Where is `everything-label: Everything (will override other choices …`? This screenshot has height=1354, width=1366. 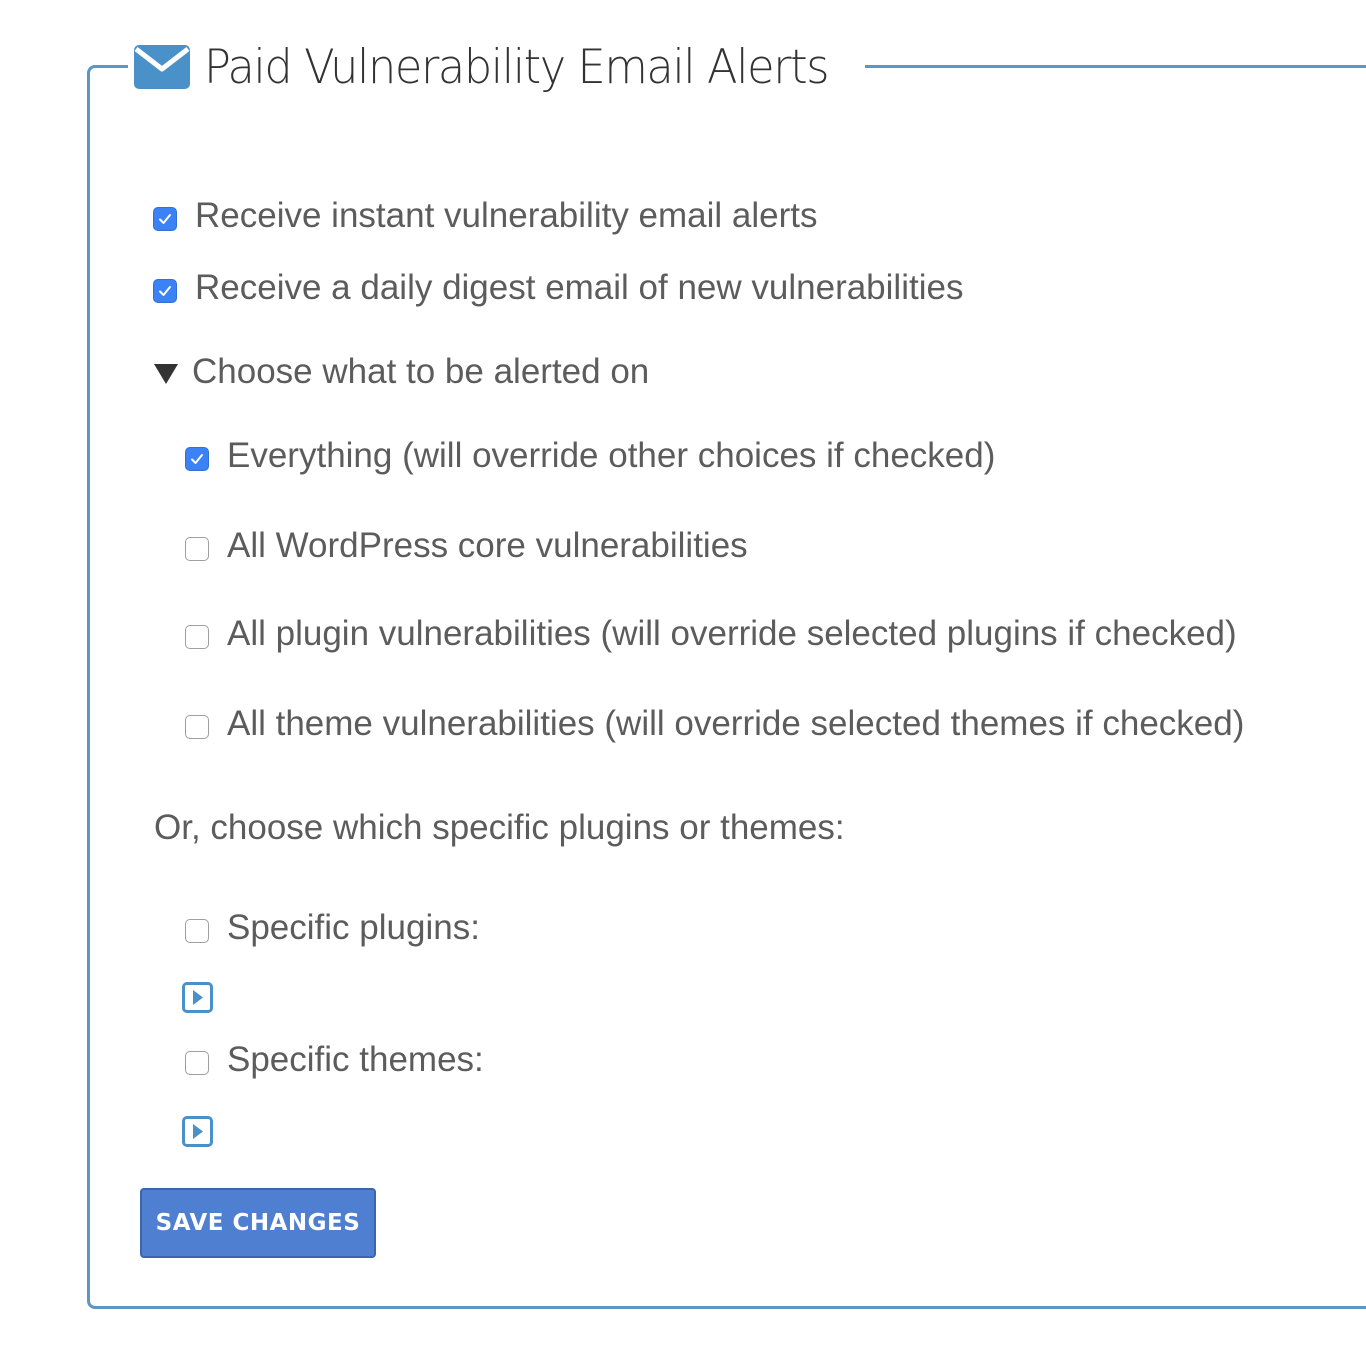 everything-label: Everything (will override other choices … is located at coordinates (611, 455).